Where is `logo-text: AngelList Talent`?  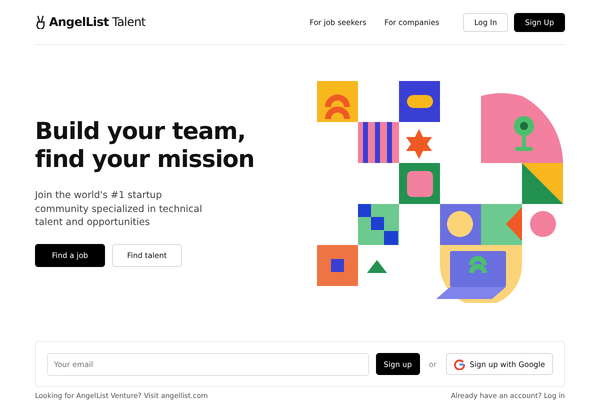
logo-text: AngelList Talent is located at coordinates (97, 22).